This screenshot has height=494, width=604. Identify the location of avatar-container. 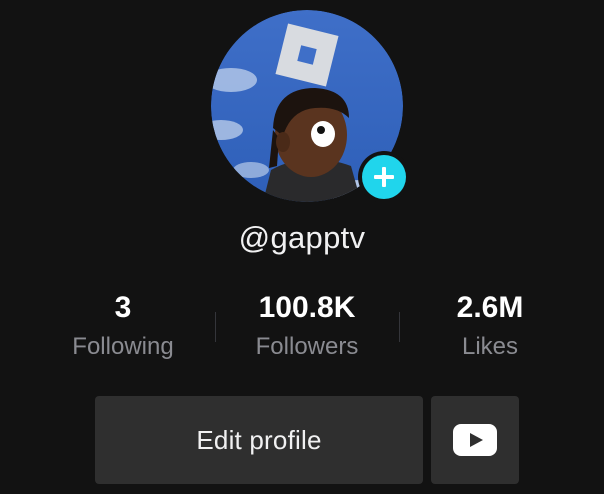
(310, 106).